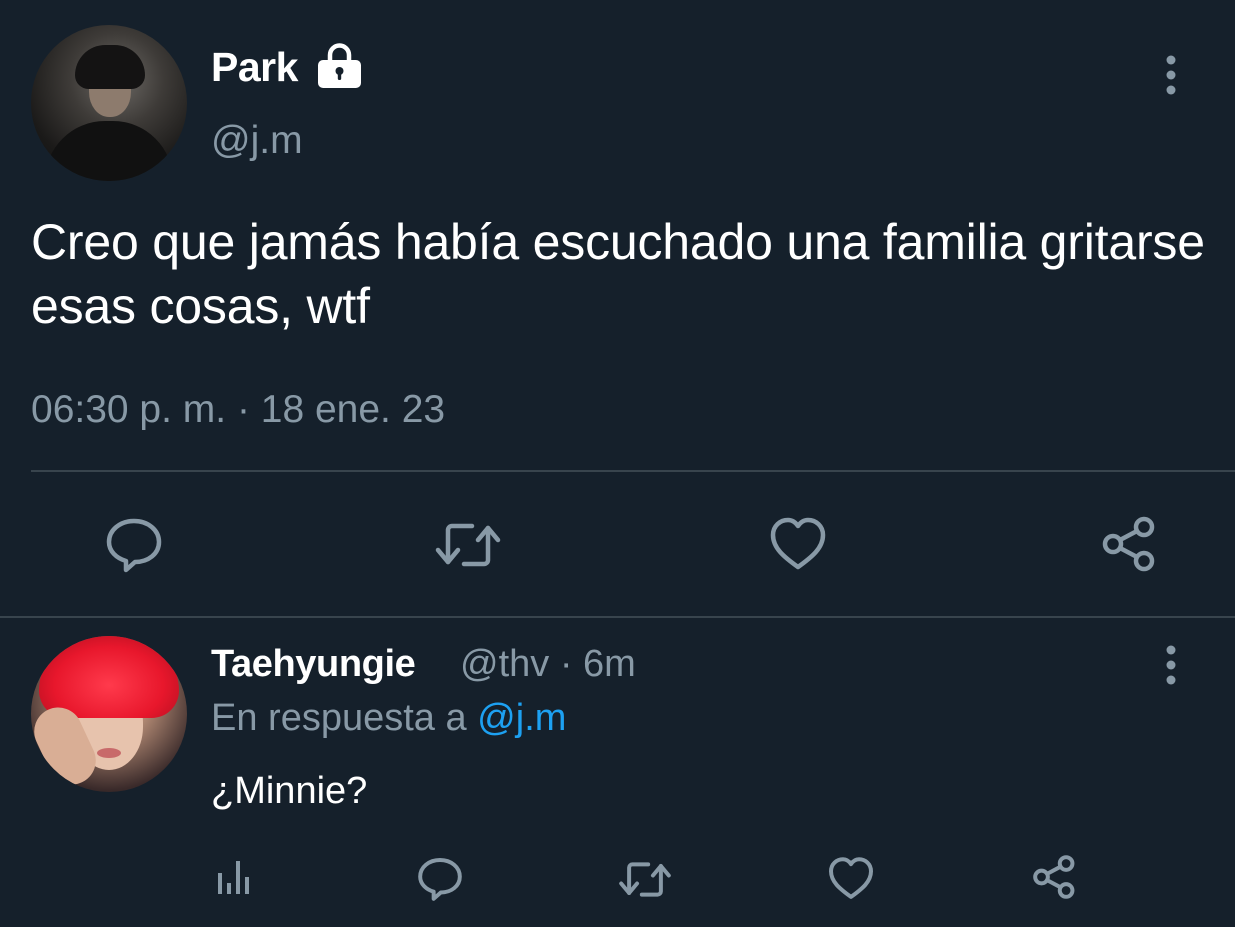 Image resolution: width=1235 pixels, height=927 pixels. What do you see at coordinates (521, 718) in the screenshot?
I see `mention-link: @j.m` at bounding box center [521, 718].